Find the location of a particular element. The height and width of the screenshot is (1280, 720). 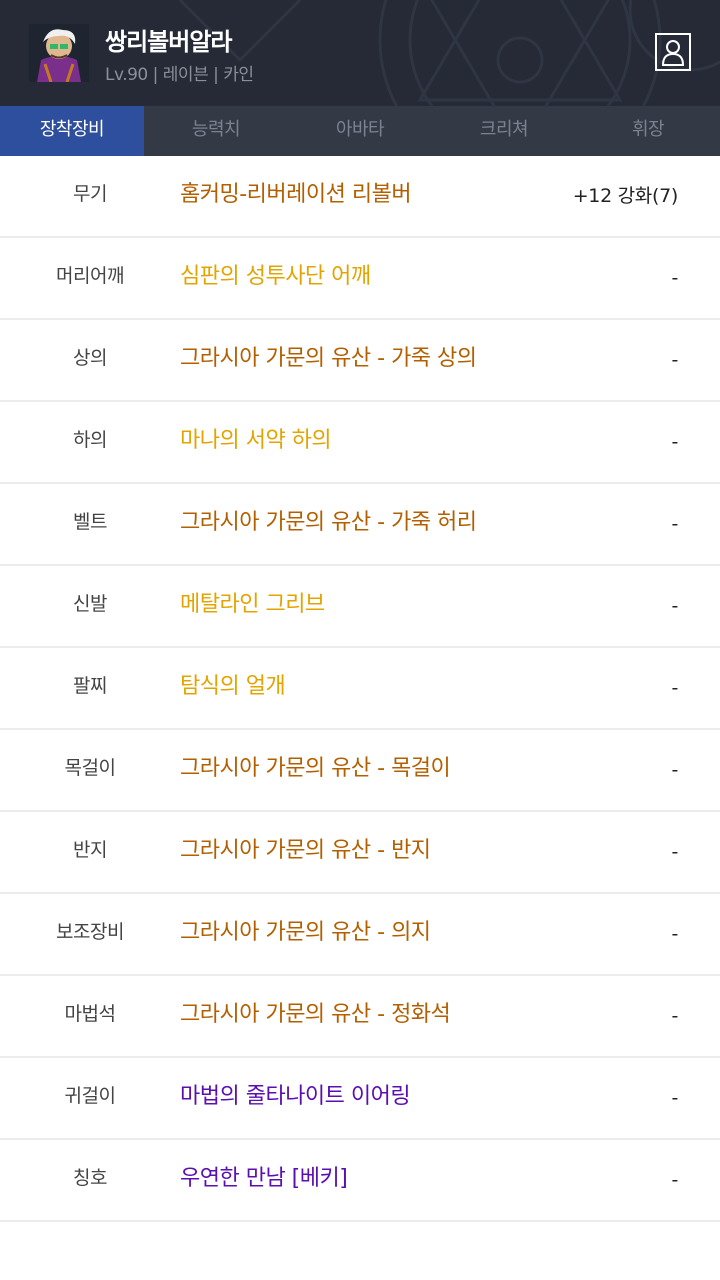

tab-creature: 크리쳐 is located at coordinates (504, 131).